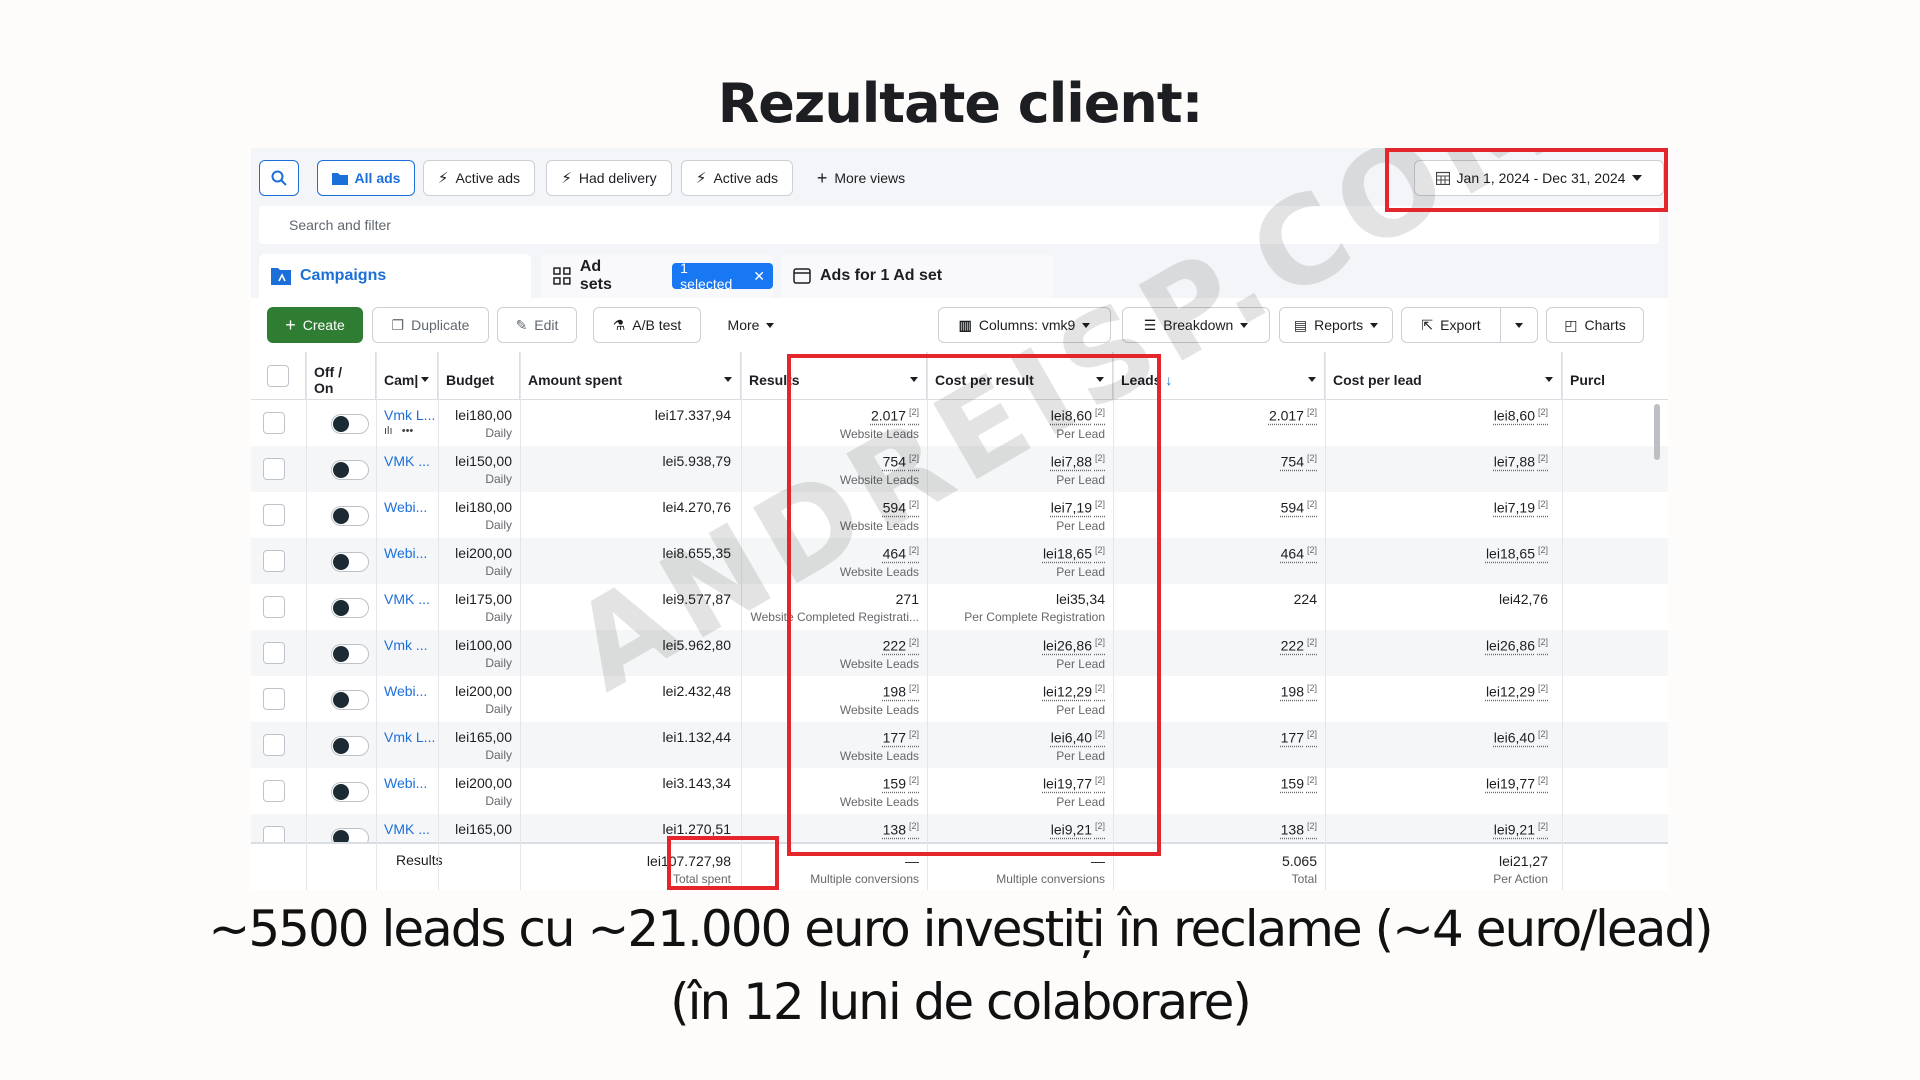 The height and width of the screenshot is (1080, 1920). What do you see at coordinates (479, 607) in the screenshot?
I see `budget-cell: lei175,00 Daily` at bounding box center [479, 607].